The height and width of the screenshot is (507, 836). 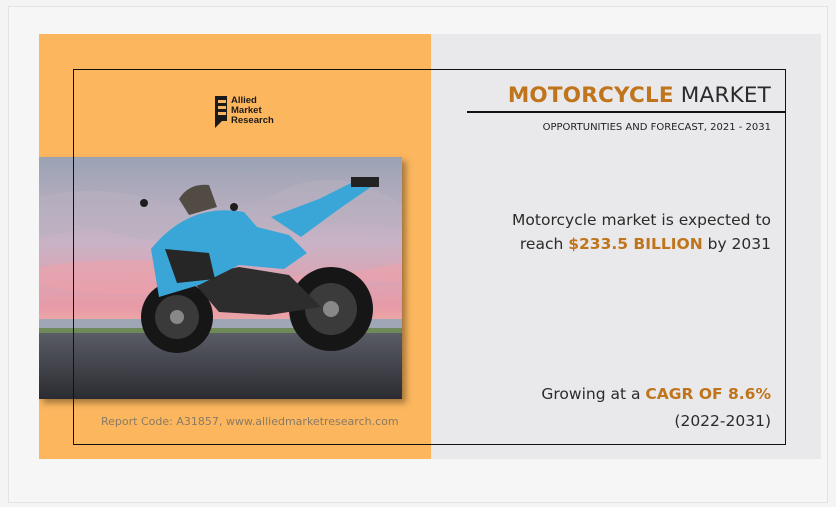 What do you see at coordinates (656, 127) in the screenshot?
I see `page-subtitle: OPPORTUNITIES AND FORECAST, 2021 - 2031` at bounding box center [656, 127].